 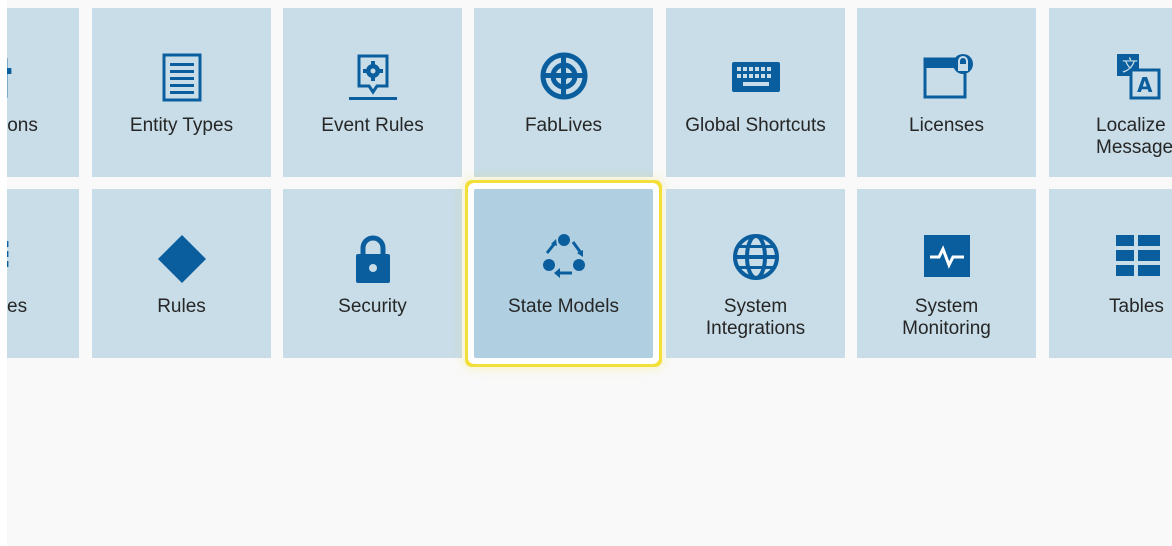 I want to click on tile-system-monitoring: System Monitoring, so click(x=946, y=273).